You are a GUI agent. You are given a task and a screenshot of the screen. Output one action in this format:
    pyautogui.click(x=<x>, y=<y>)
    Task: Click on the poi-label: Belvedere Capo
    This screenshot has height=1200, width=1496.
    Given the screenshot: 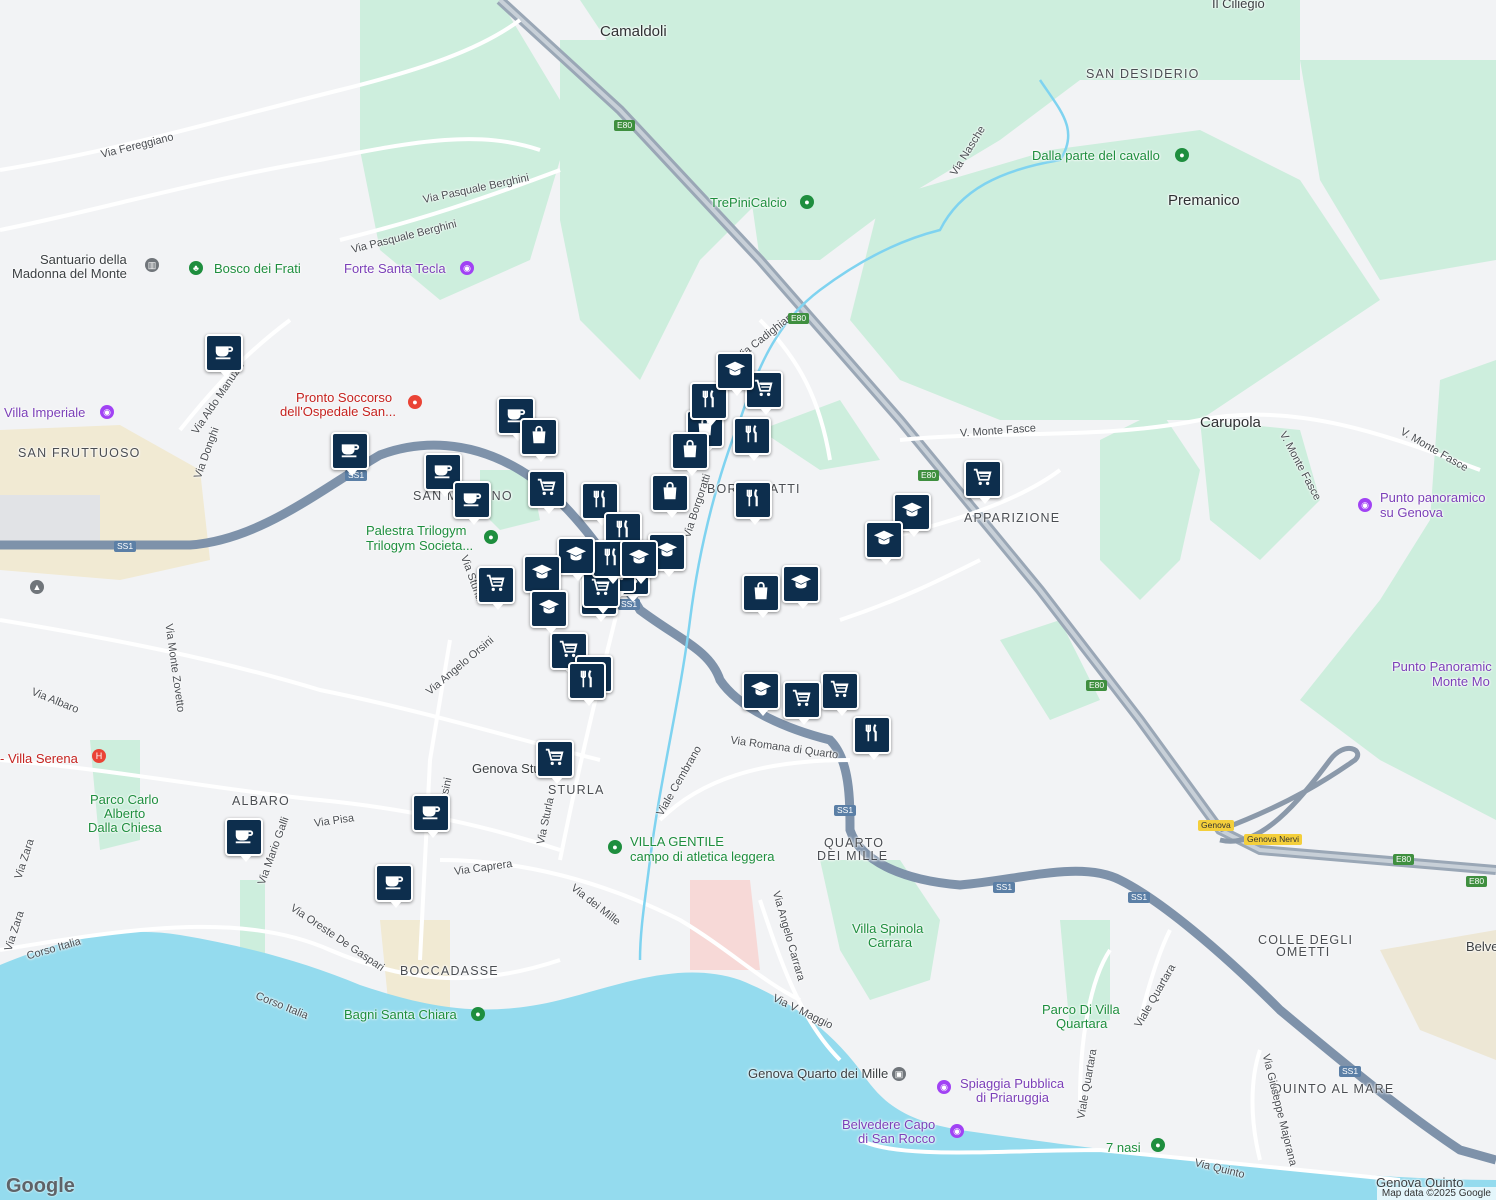 What is the action you would take?
    pyautogui.click(x=888, y=1124)
    